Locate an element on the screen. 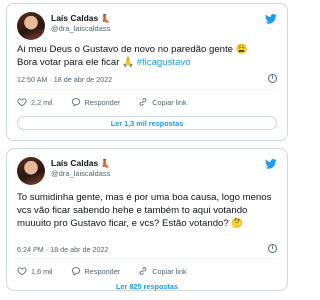 The image size is (320, 300). like-button: 2,2 mil is located at coordinates (35, 102).